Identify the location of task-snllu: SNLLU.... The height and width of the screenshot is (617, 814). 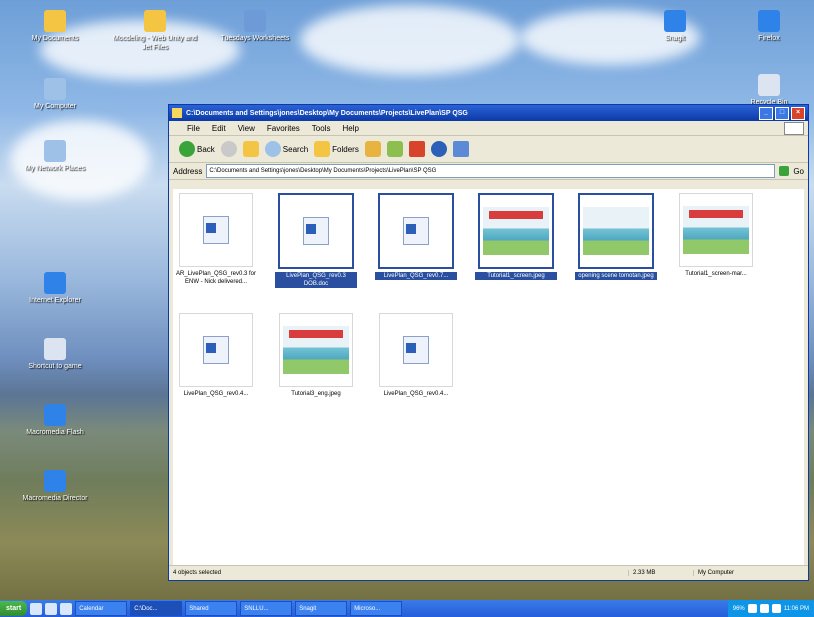
(266, 608).